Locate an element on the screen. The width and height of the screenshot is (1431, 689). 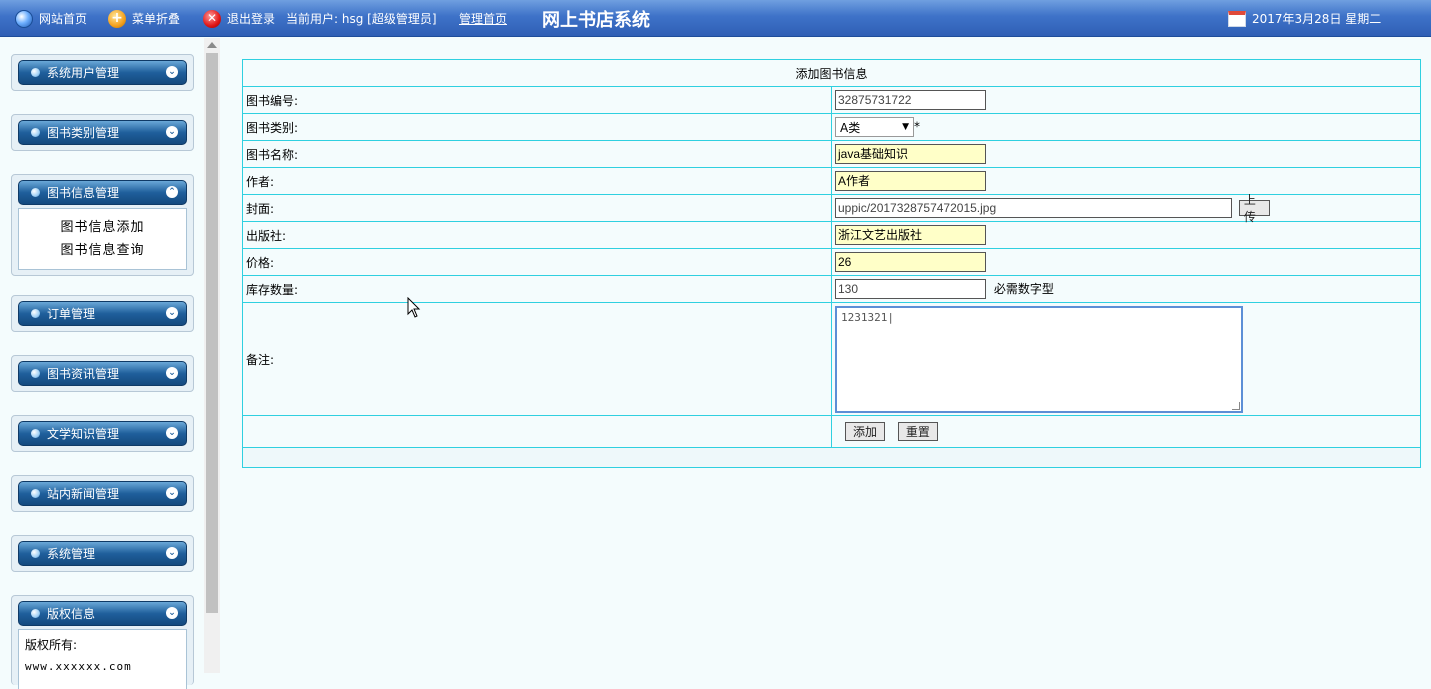
book-name-label: 图书名称: is located at coordinates (537, 154).